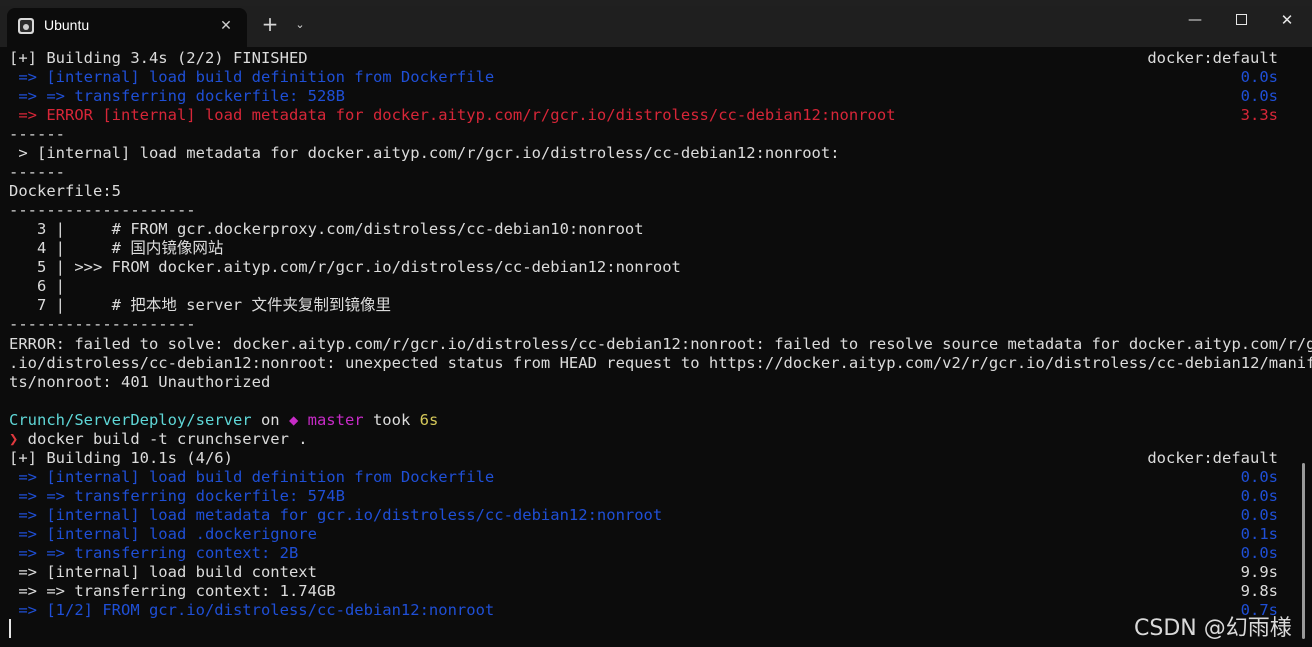  What do you see at coordinates (293, 420) in the screenshot?
I see `git-branch-icon: ◆` at bounding box center [293, 420].